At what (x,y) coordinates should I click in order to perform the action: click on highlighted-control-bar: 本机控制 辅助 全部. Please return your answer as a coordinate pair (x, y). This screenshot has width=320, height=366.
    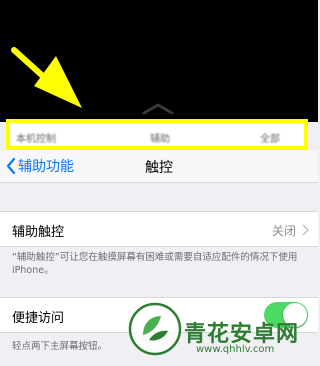
    Looking at the image, I should click on (157, 134).